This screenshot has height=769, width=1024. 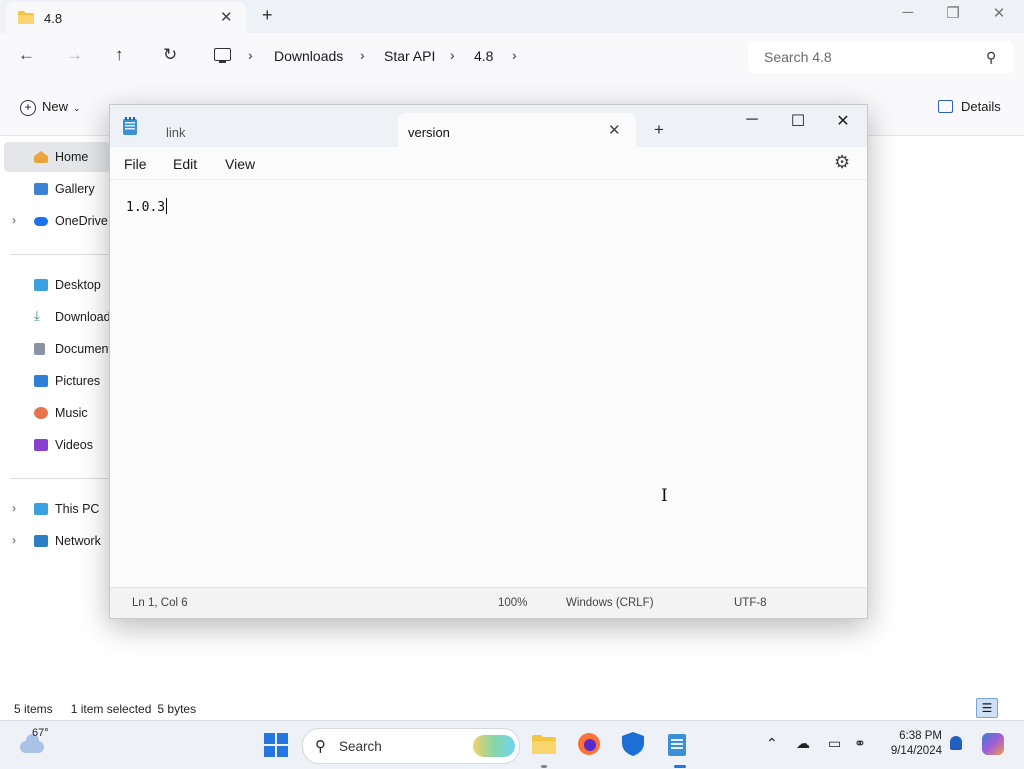 What do you see at coordinates (41, 157) in the screenshot?
I see `home-icon` at bounding box center [41, 157].